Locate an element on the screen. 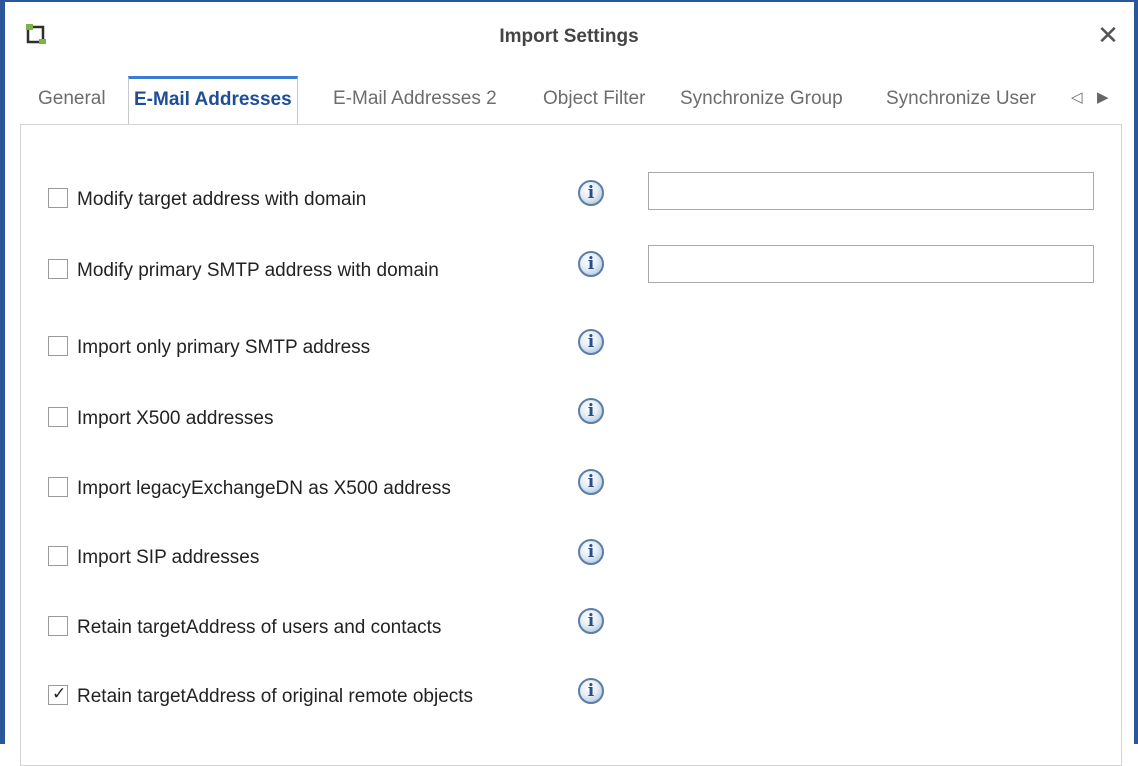  checkmark-icon: ✓ is located at coordinates (59, 693).